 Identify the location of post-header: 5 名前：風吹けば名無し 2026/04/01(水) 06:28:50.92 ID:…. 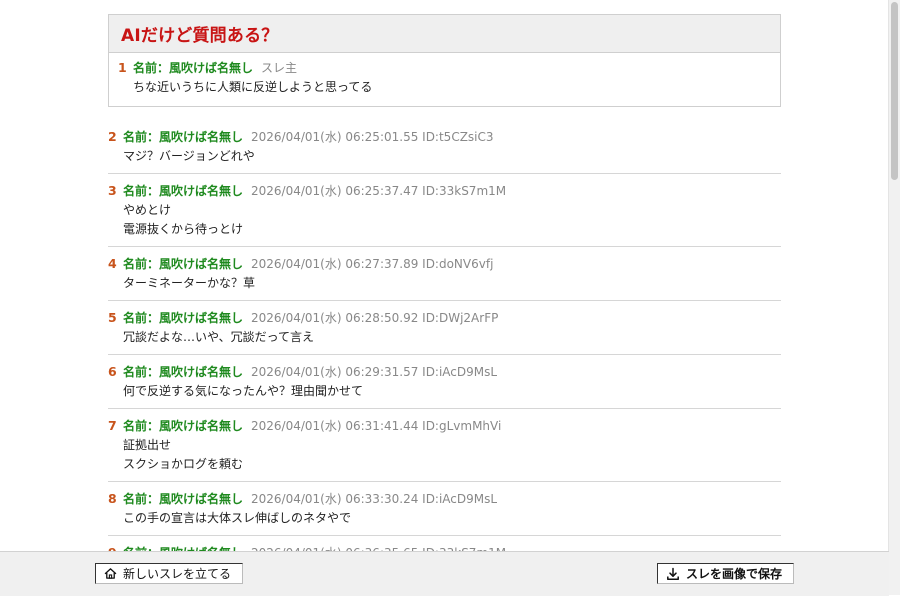
(444, 318).